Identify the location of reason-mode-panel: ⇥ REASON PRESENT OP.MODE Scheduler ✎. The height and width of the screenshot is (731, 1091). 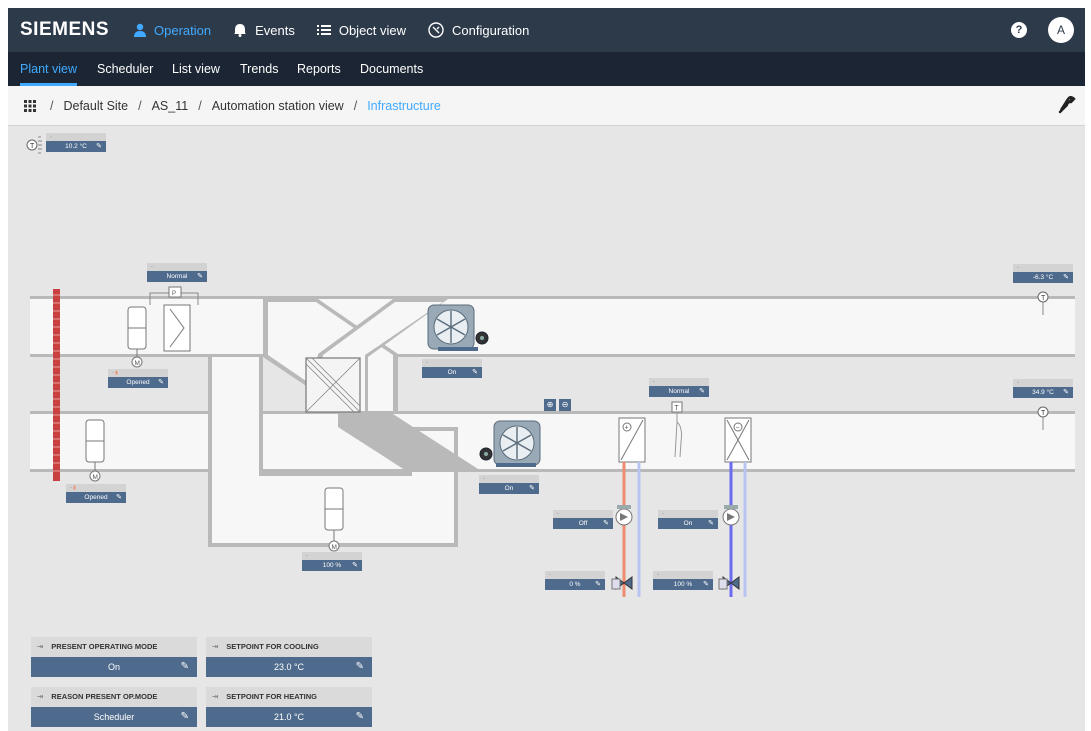
(114, 708).